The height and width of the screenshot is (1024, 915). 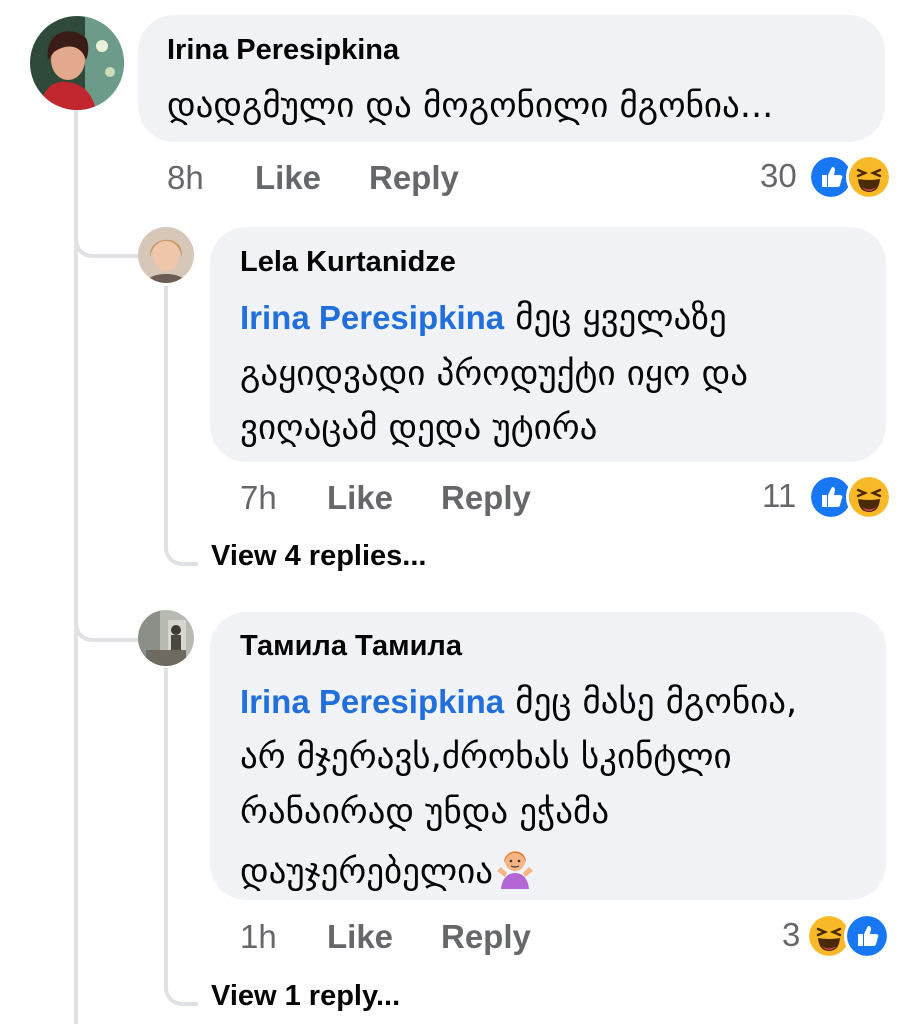 I want to click on comment-author: Irina Peresipkina, so click(x=283, y=50).